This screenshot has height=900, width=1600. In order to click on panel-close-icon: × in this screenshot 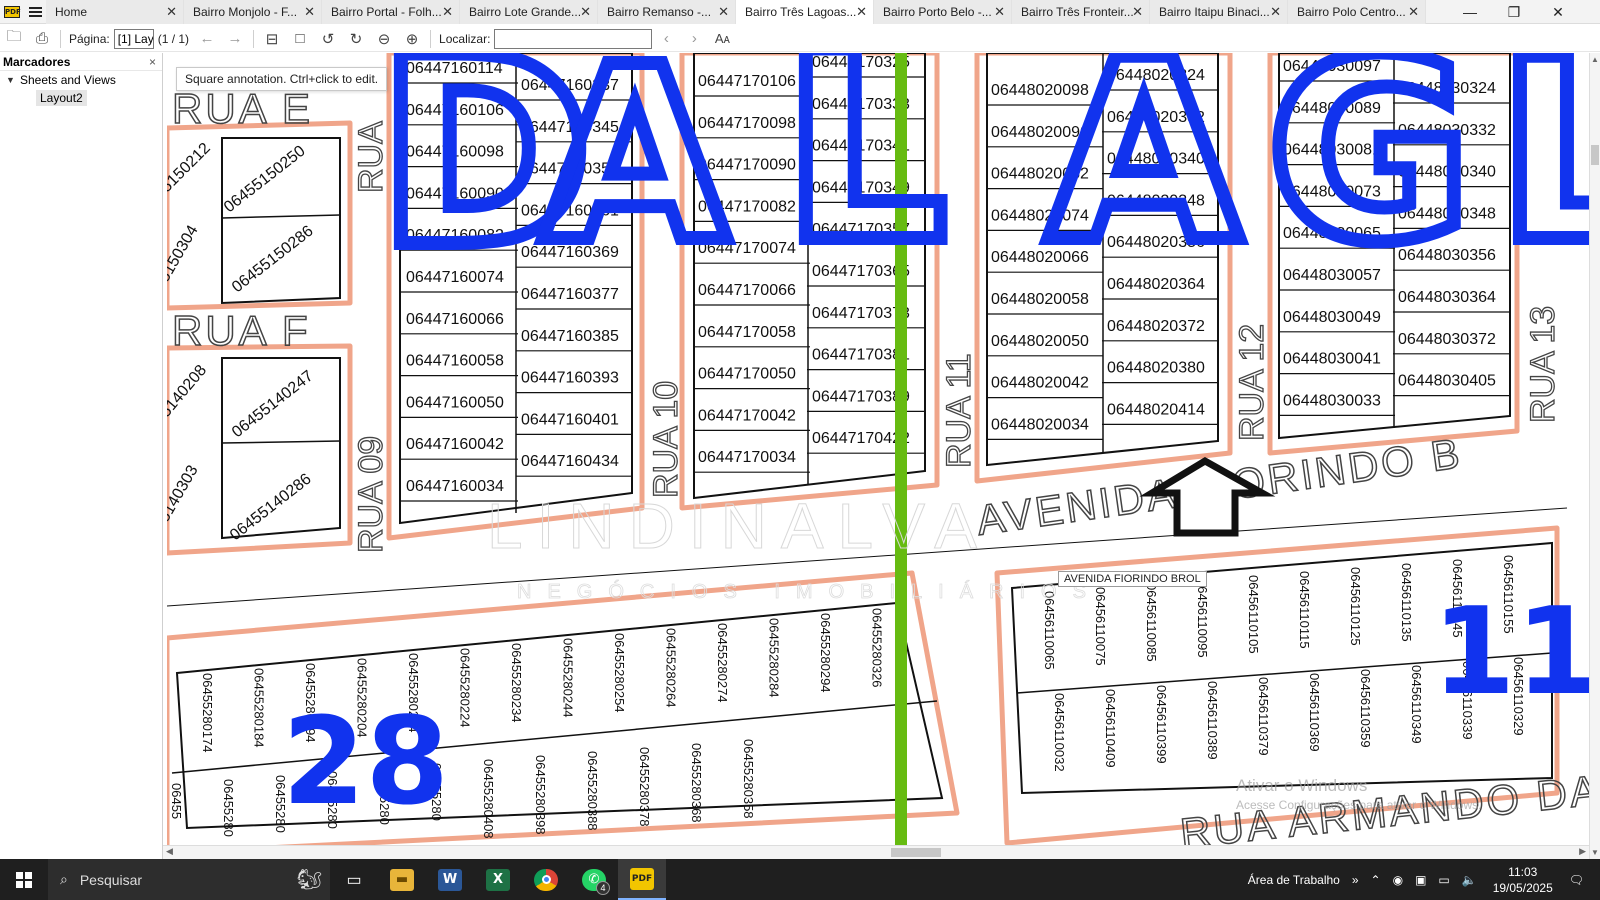, I will do `click(152, 62)`.